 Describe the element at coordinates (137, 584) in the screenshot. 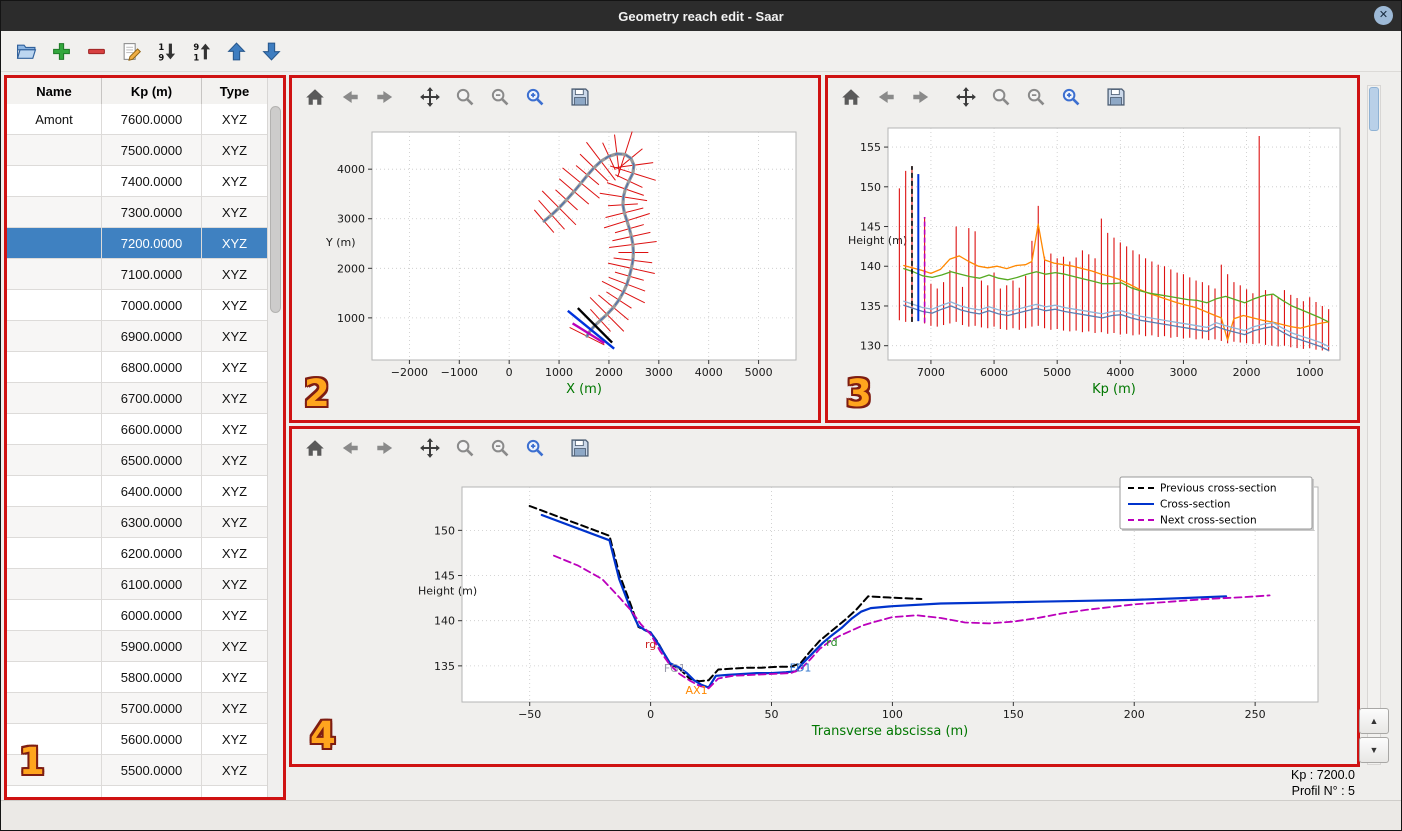

I see `table-row: 6100.0000 XYZ` at that location.